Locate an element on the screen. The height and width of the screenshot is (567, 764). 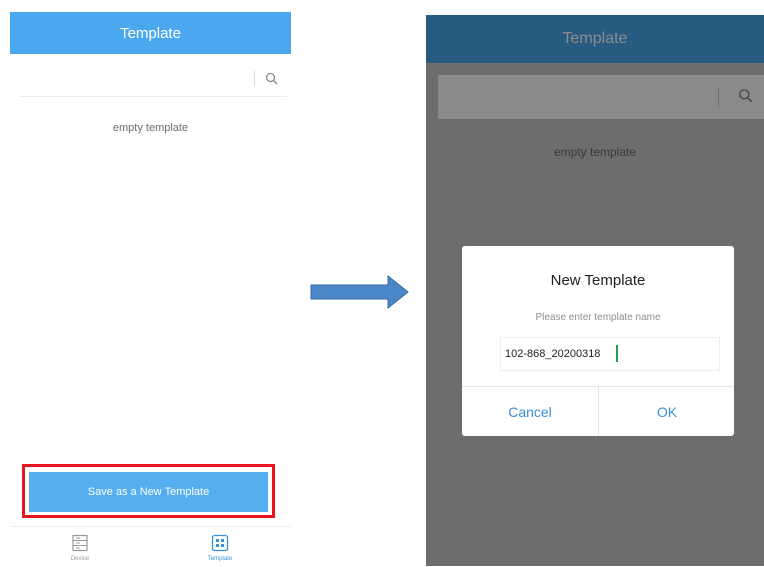
search-bar is located at coordinates (153, 79).